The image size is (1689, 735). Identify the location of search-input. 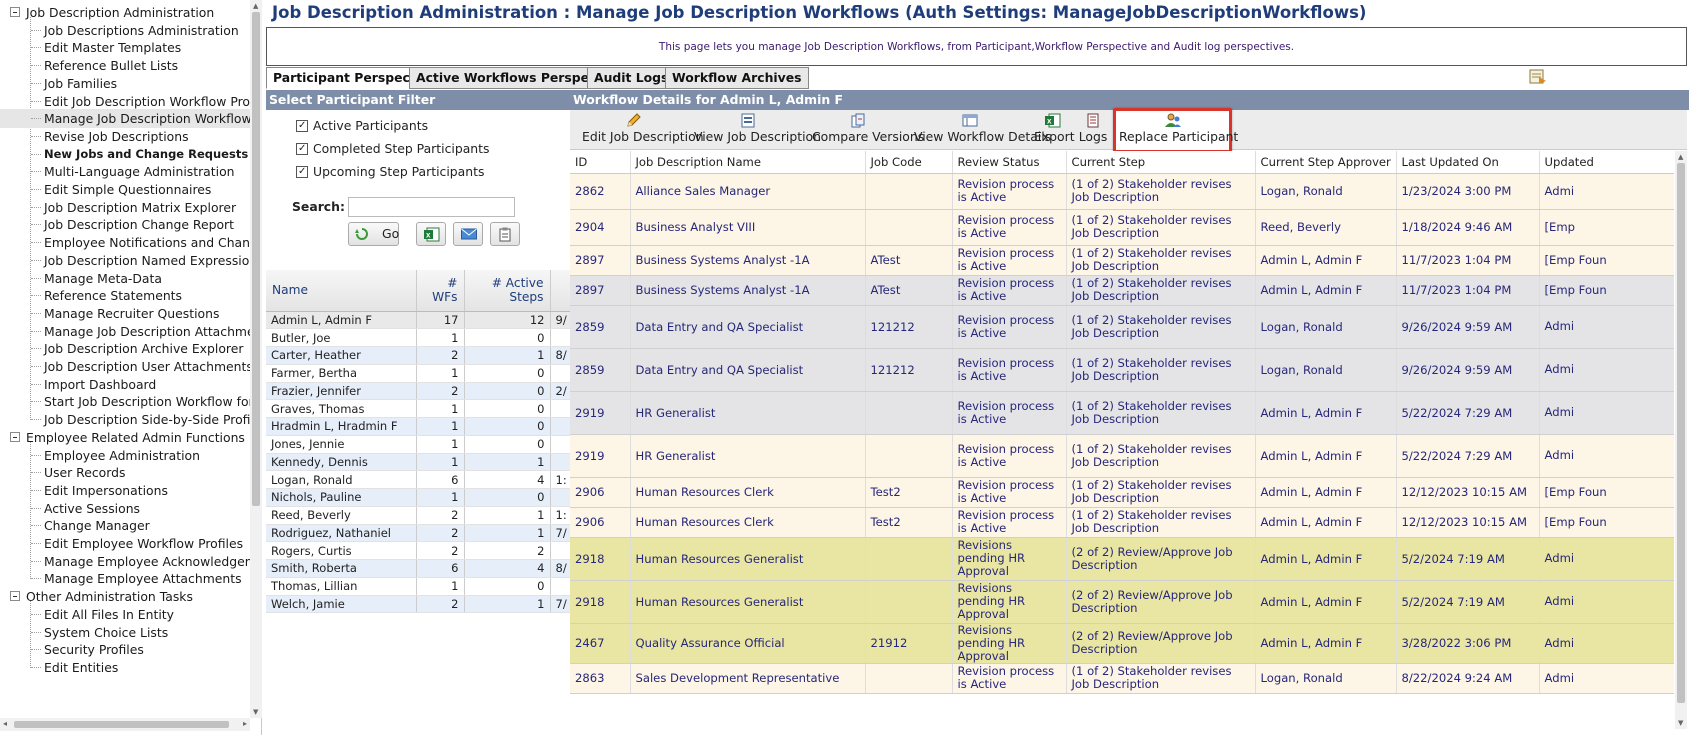
(431, 207).